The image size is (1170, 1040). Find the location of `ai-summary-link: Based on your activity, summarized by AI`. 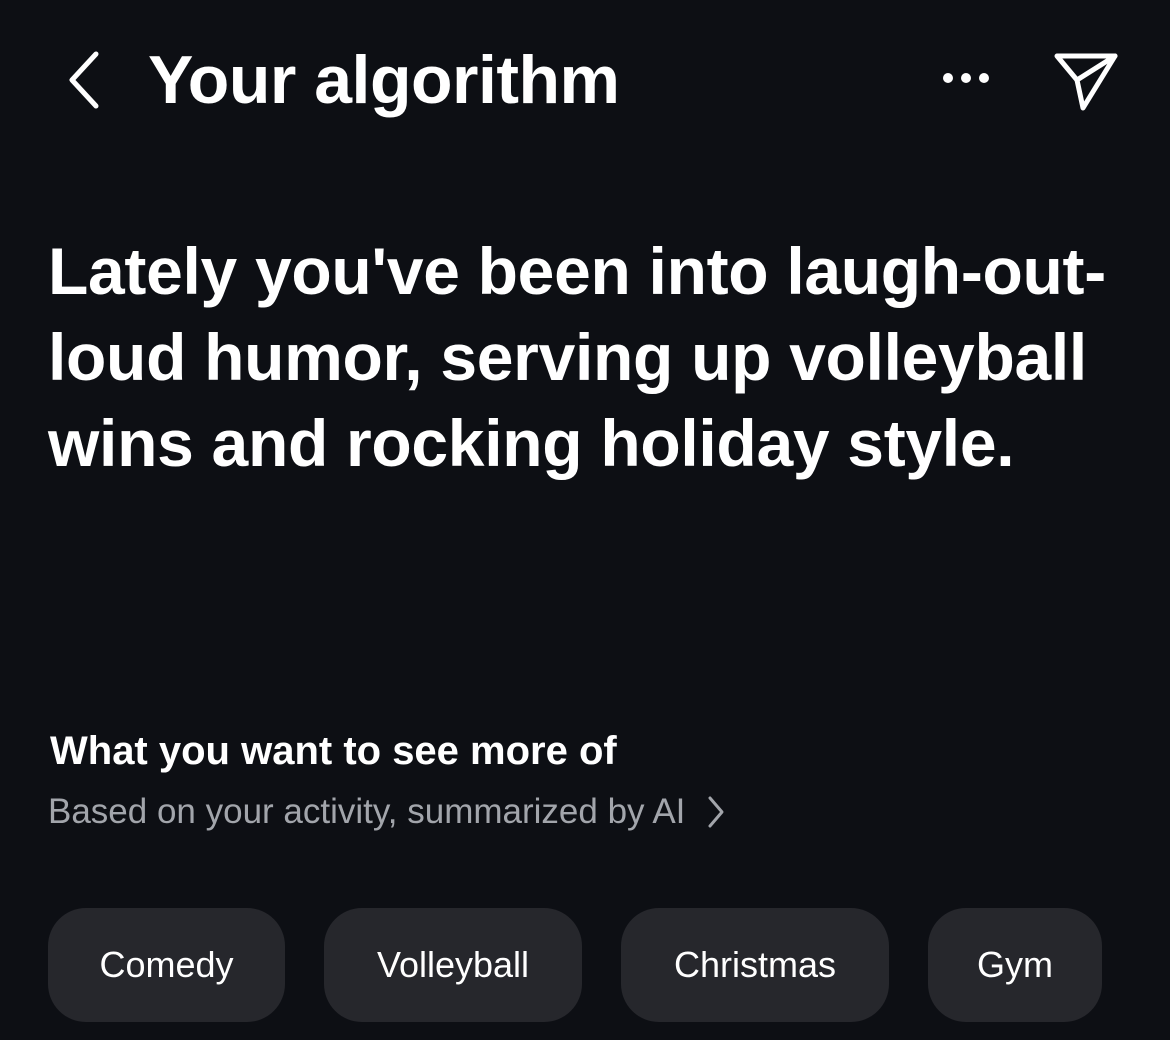

ai-summary-link: Based on your activity, summarized by AI is located at coordinates (386, 812).